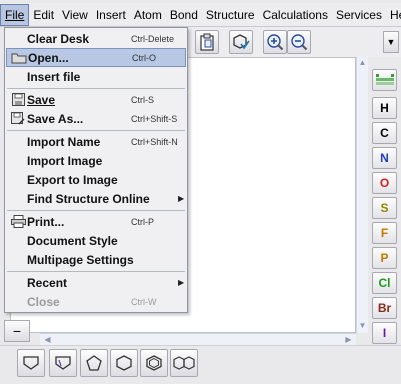 The width and height of the screenshot is (401, 384). What do you see at coordinates (31, 363) in the screenshot?
I see `cyclopropane-ring-icon` at bounding box center [31, 363].